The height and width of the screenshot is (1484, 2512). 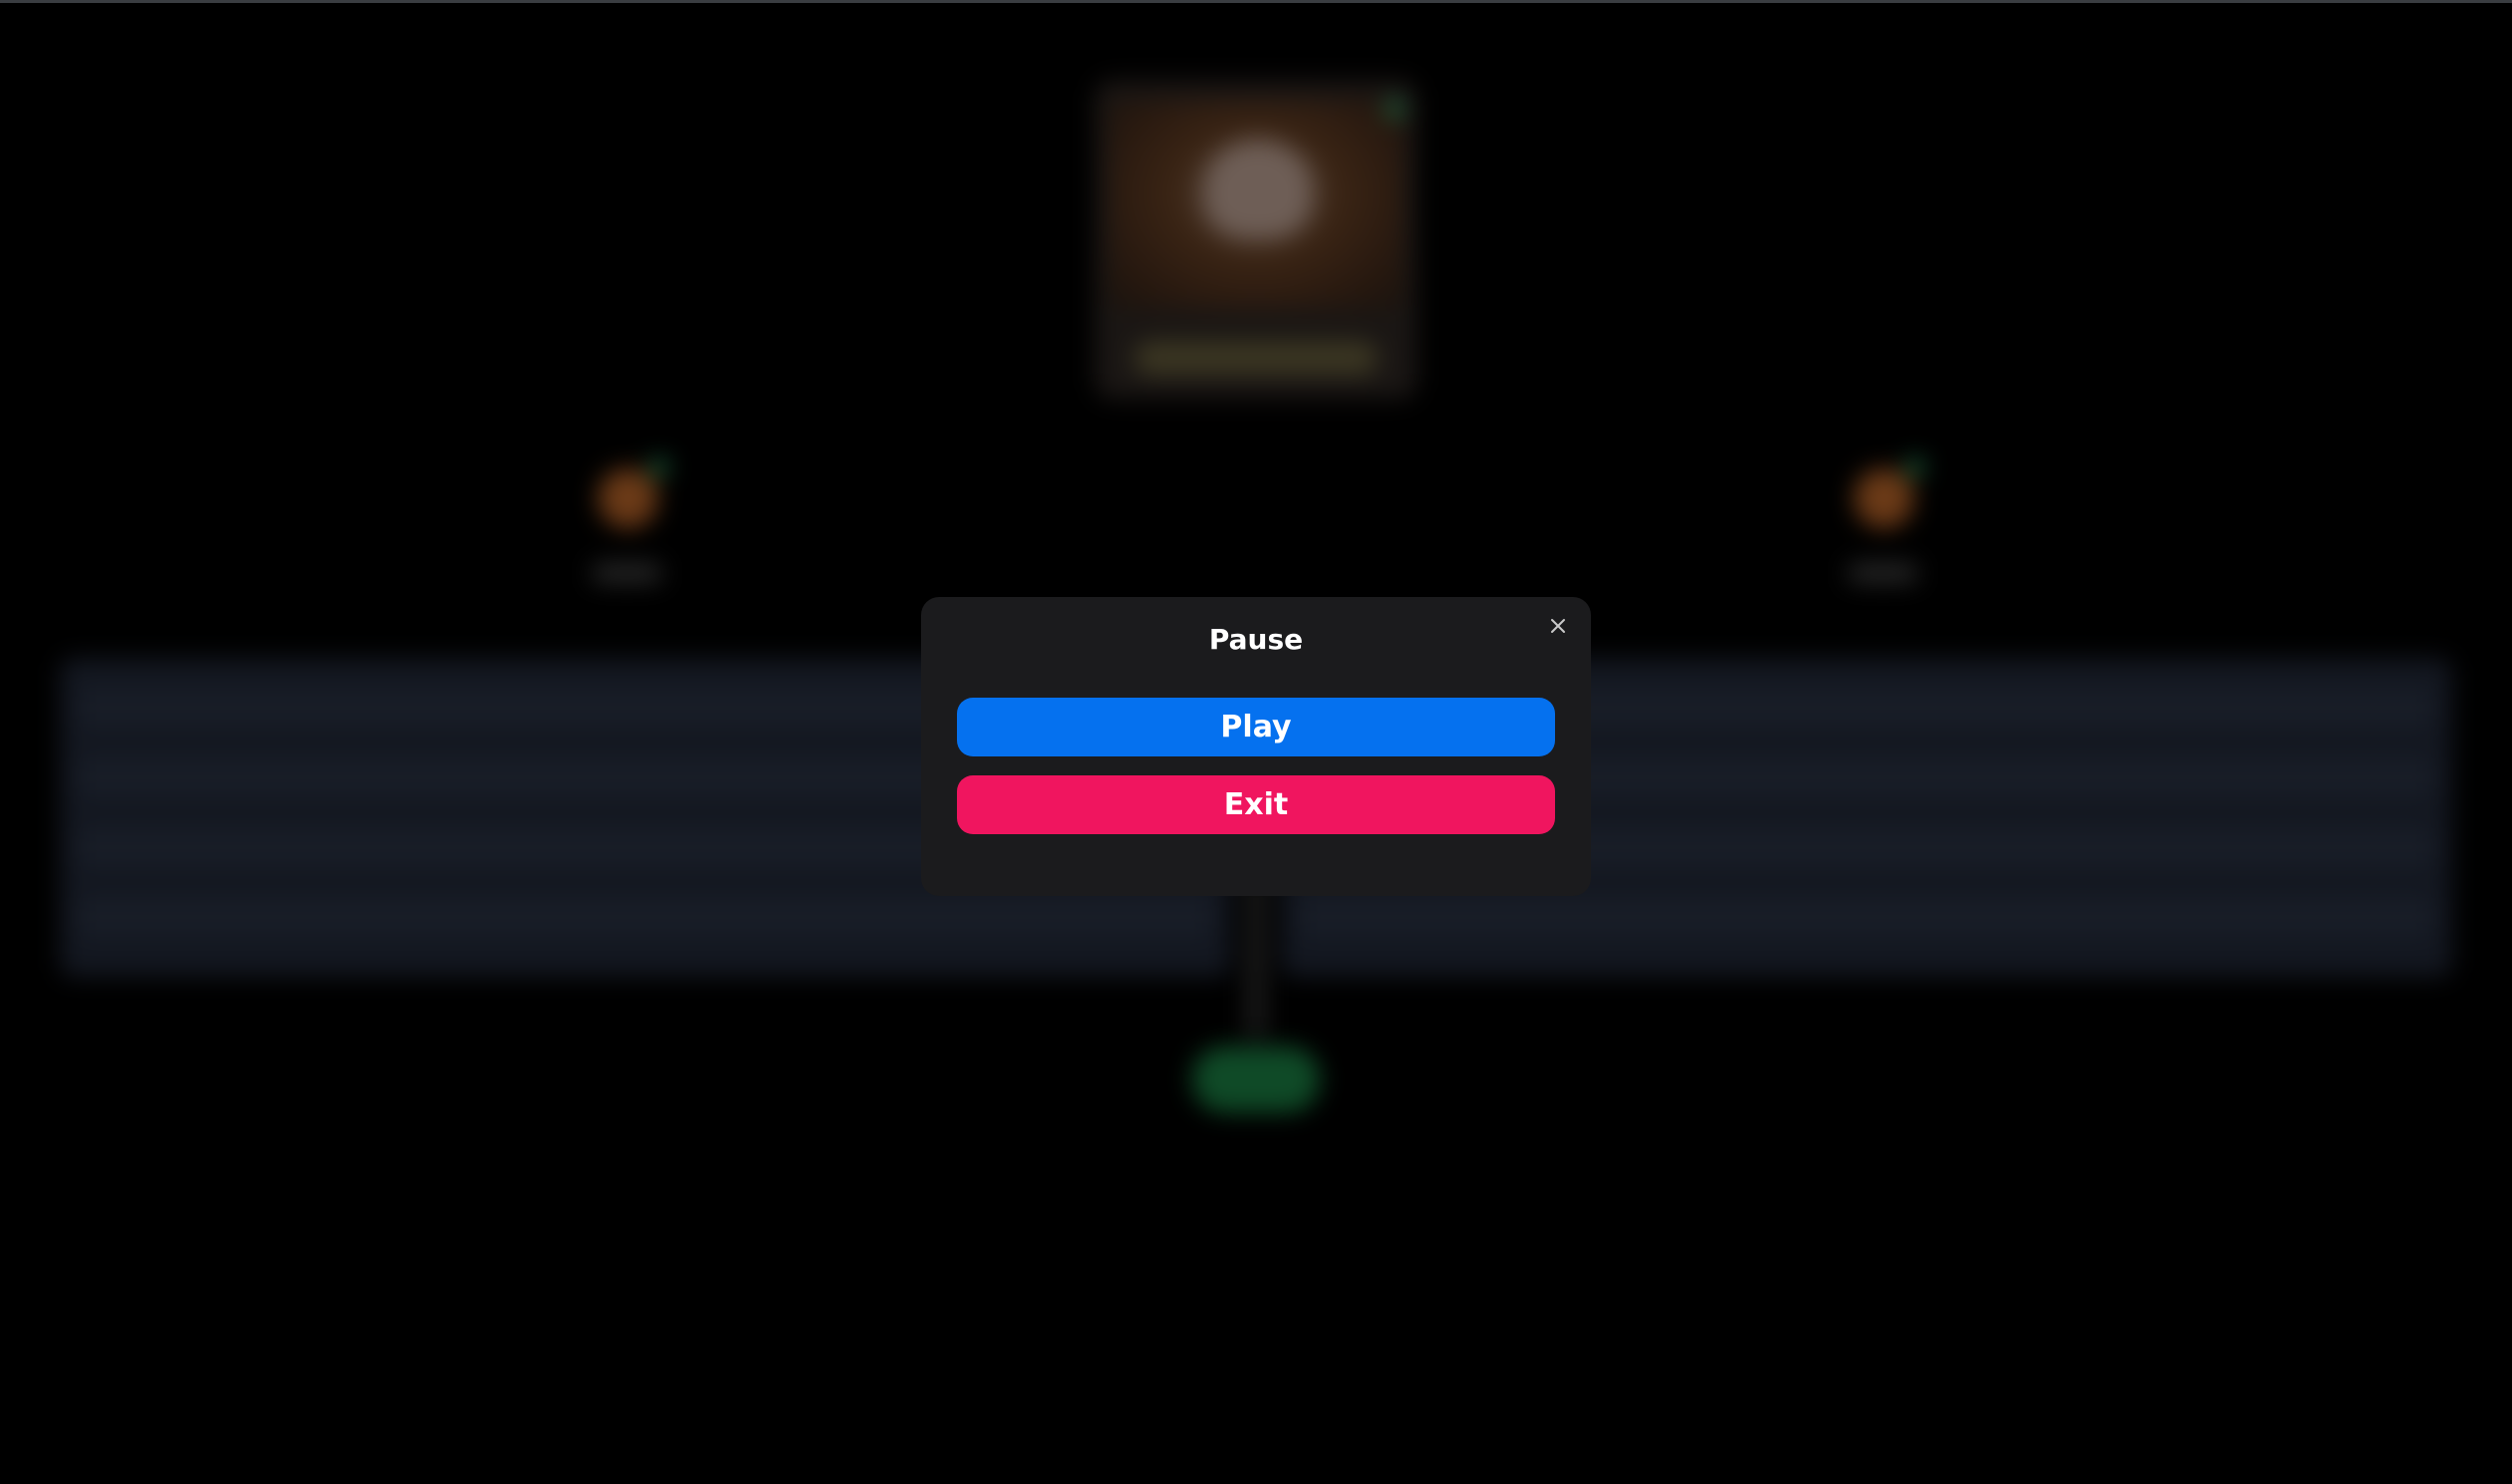 I want to click on player-avatar-left, so click(x=633, y=493).